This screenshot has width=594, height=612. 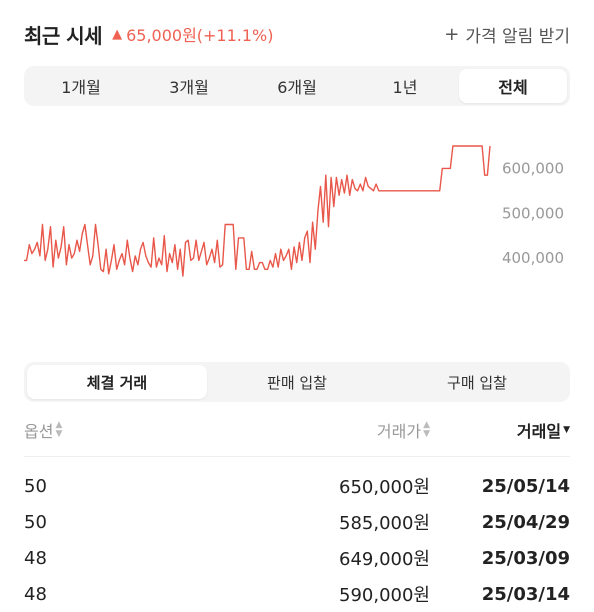 What do you see at coordinates (513, 86) in the screenshot?
I see `period-tab-all: 전체` at bounding box center [513, 86].